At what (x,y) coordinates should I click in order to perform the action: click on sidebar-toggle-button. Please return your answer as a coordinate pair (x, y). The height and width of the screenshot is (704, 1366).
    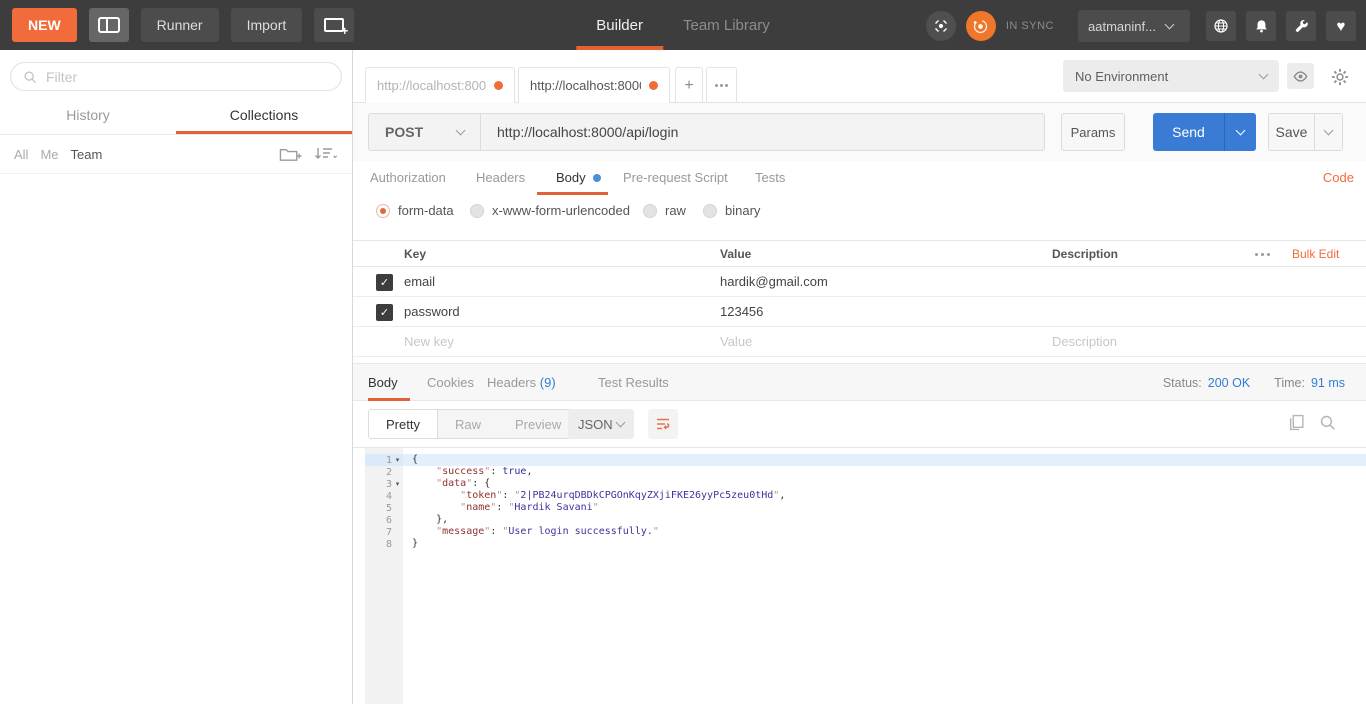
    Looking at the image, I should click on (108, 25).